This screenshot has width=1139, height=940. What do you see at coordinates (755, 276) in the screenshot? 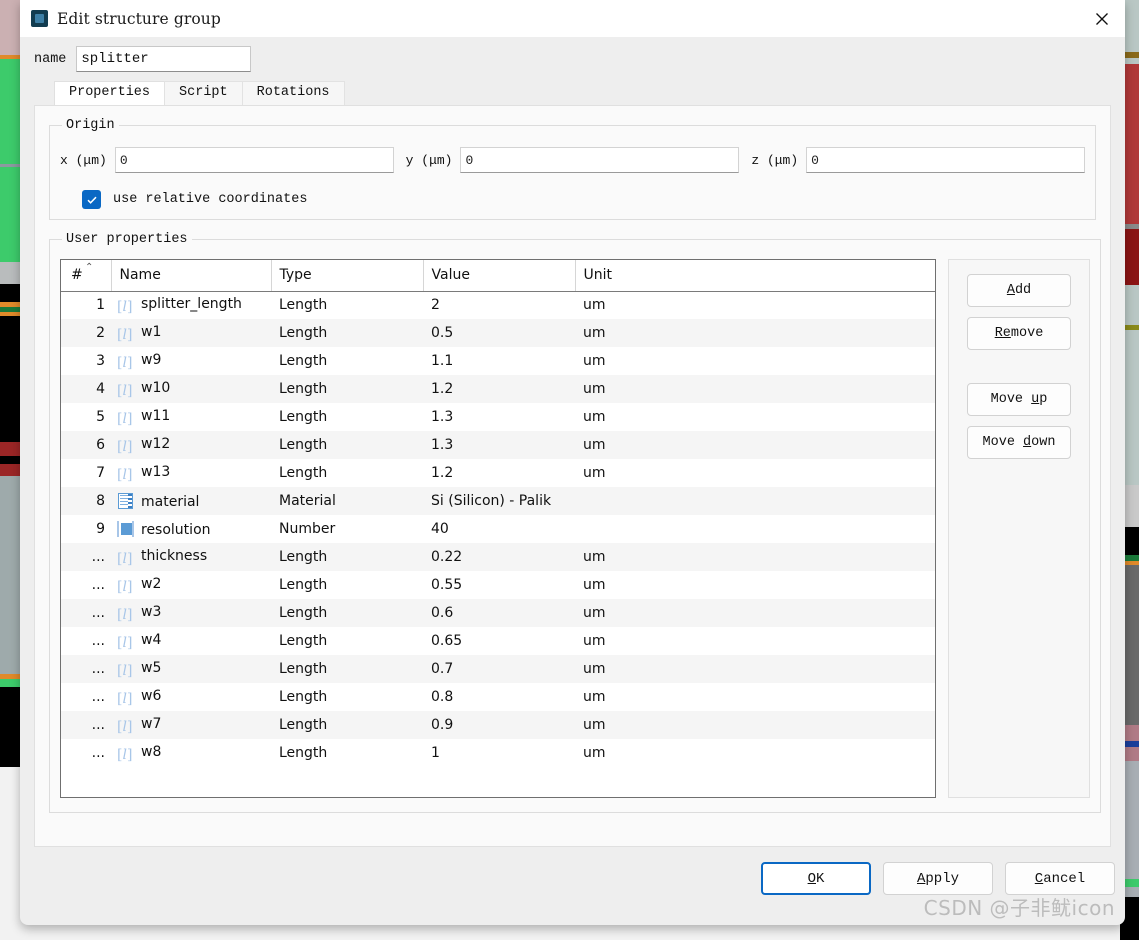
I see `column-header-unit: Unit` at bounding box center [755, 276].